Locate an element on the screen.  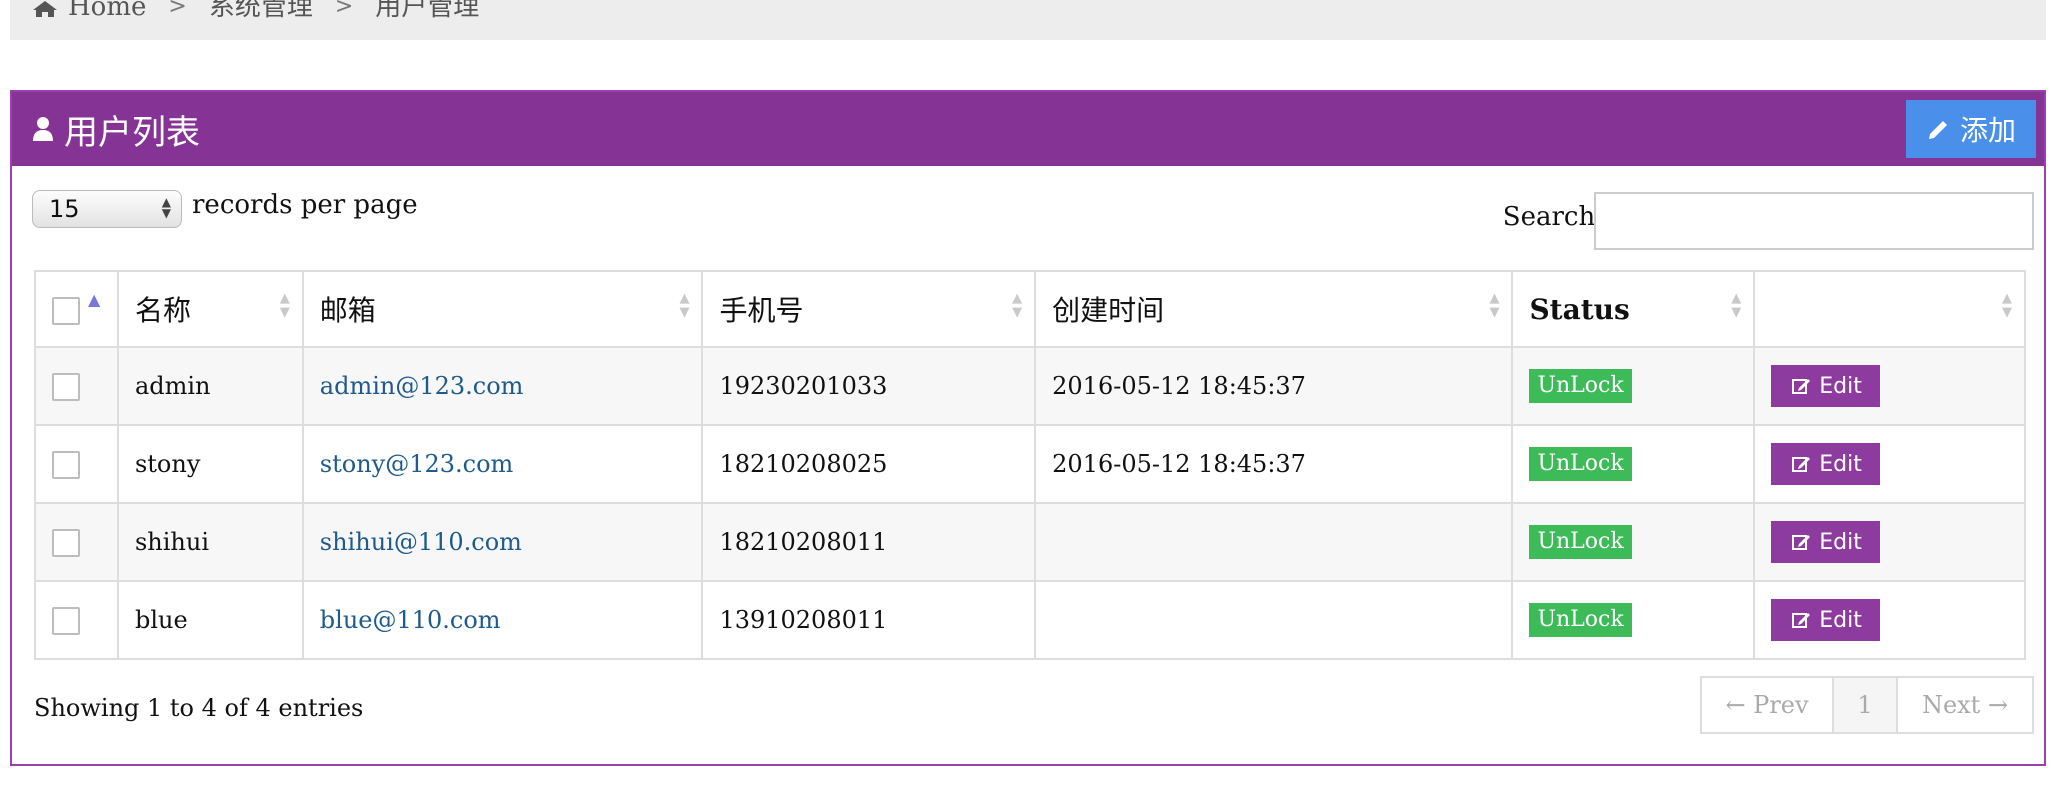
pencil-icon is located at coordinates (1937, 130).